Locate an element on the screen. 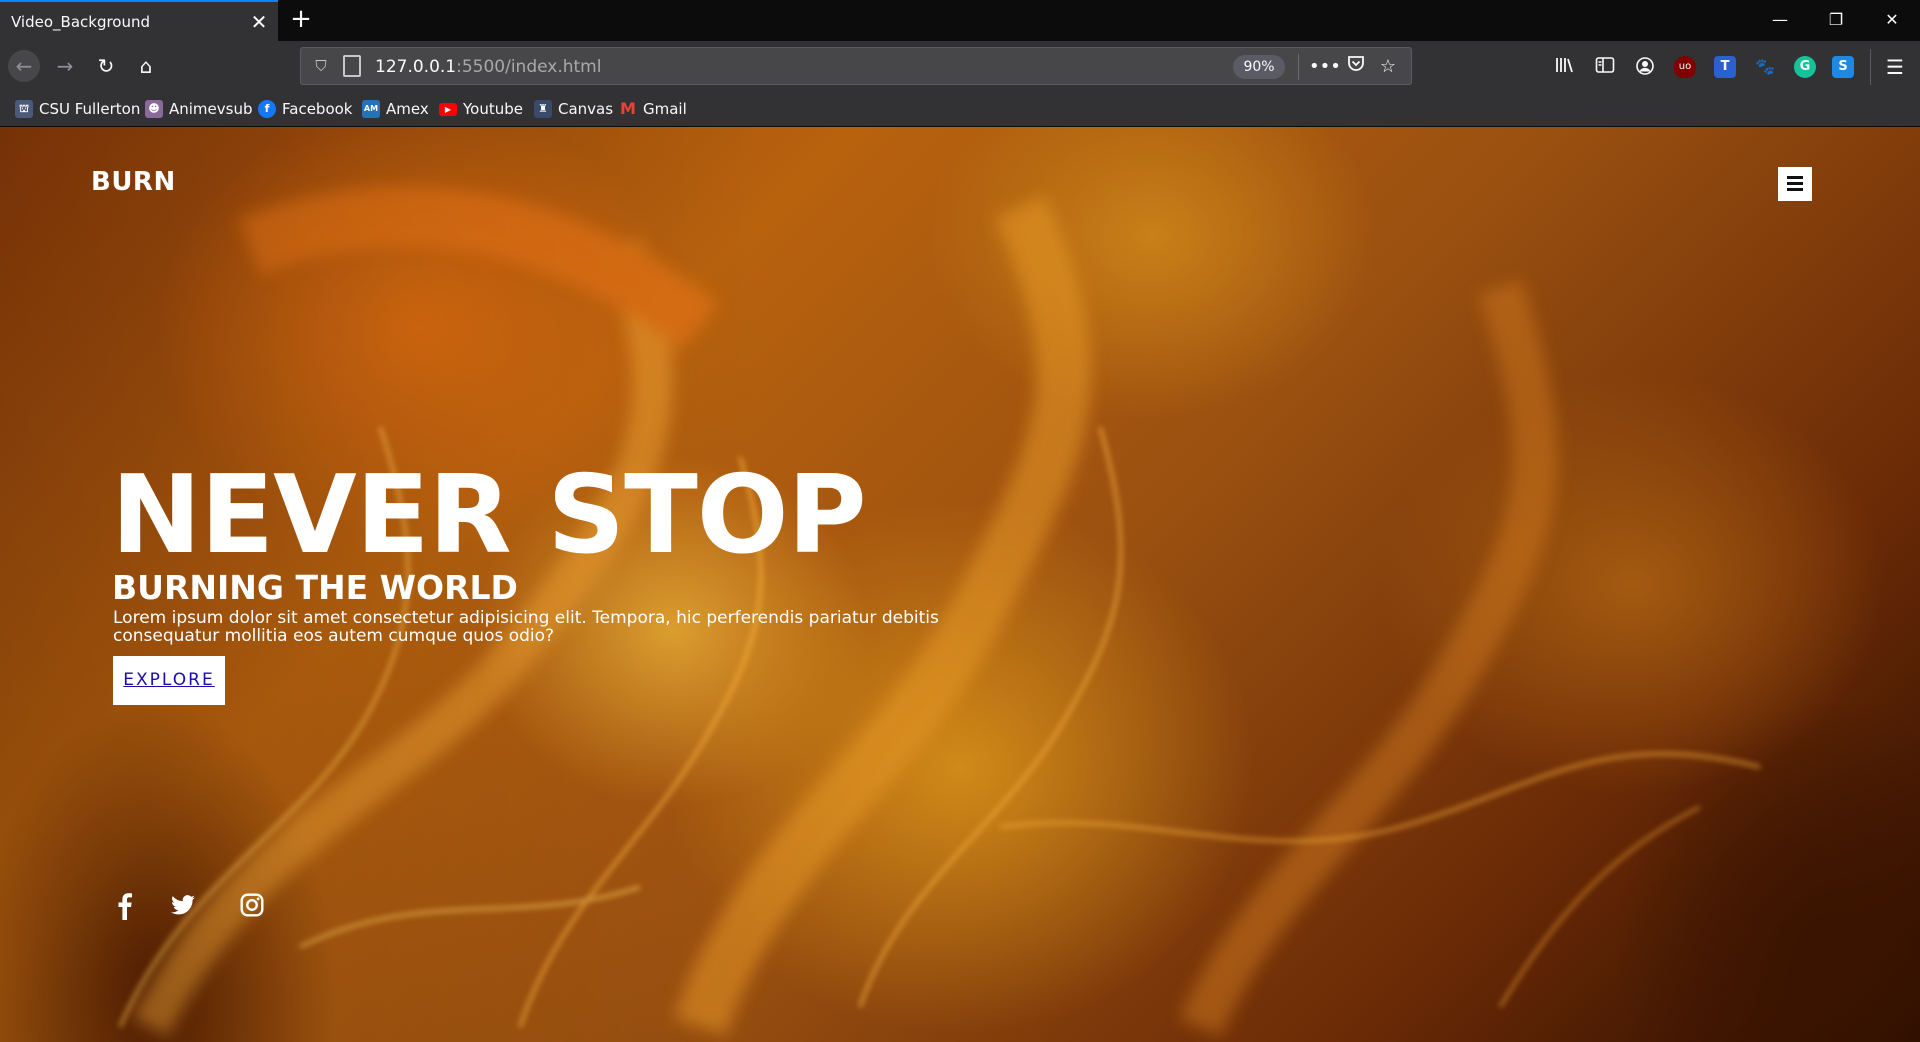  amex-icon: AM is located at coordinates (371, 109).